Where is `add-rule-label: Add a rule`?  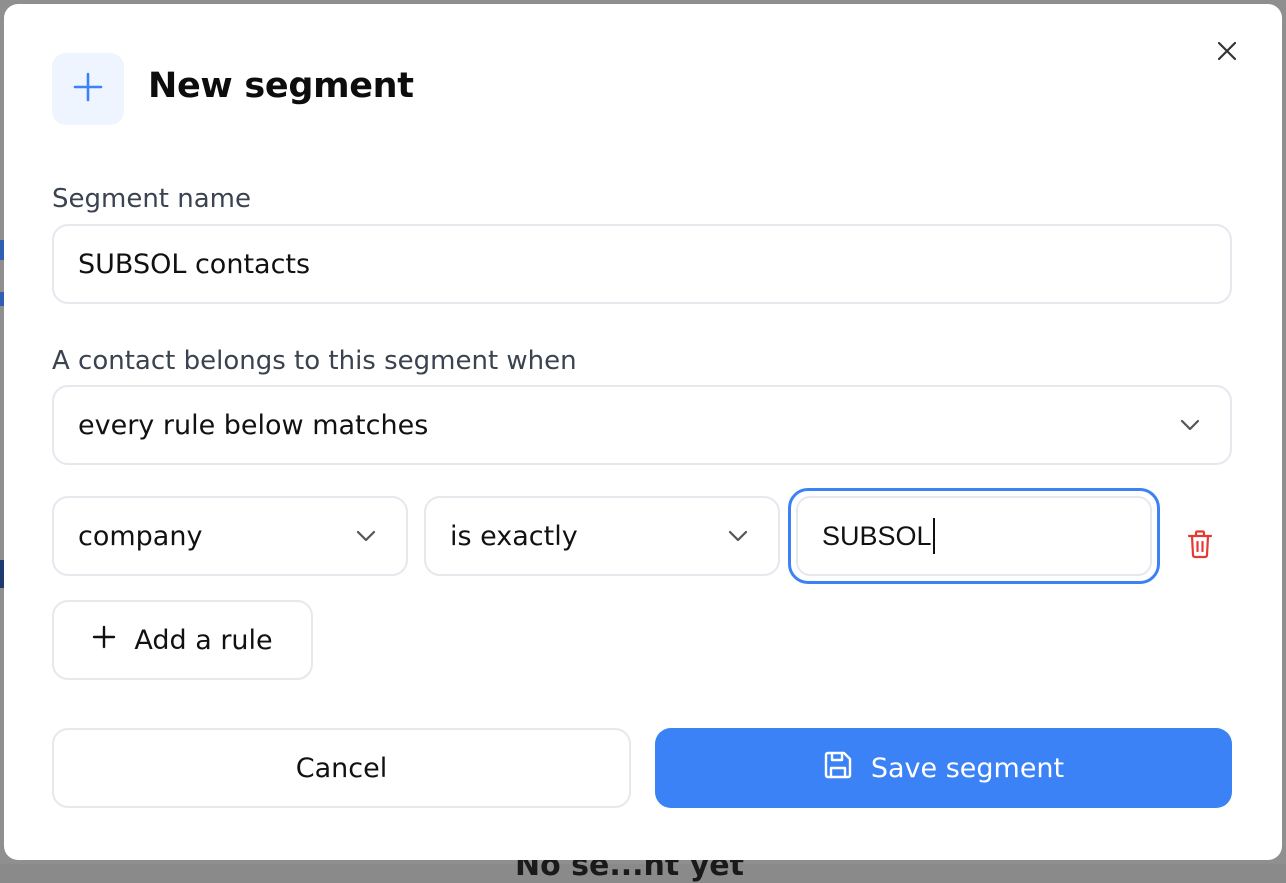
add-rule-label: Add a rule is located at coordinates (203, 640).